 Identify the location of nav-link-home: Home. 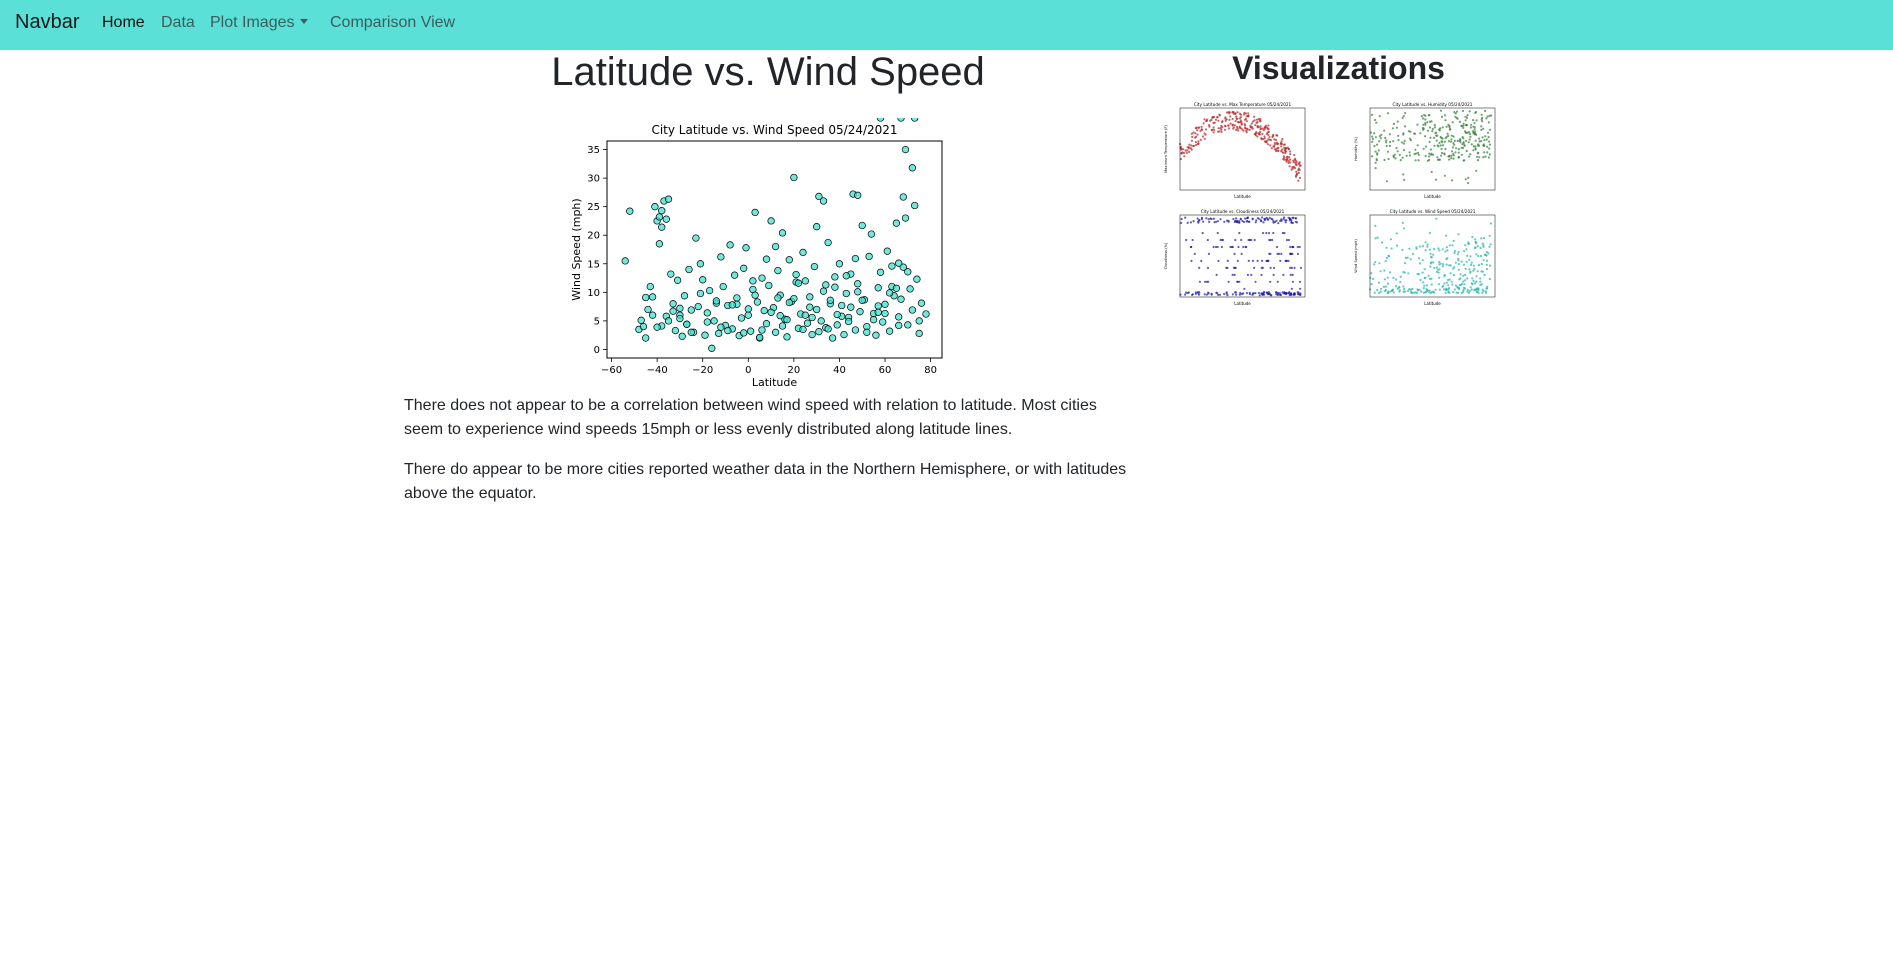
(123, 23).